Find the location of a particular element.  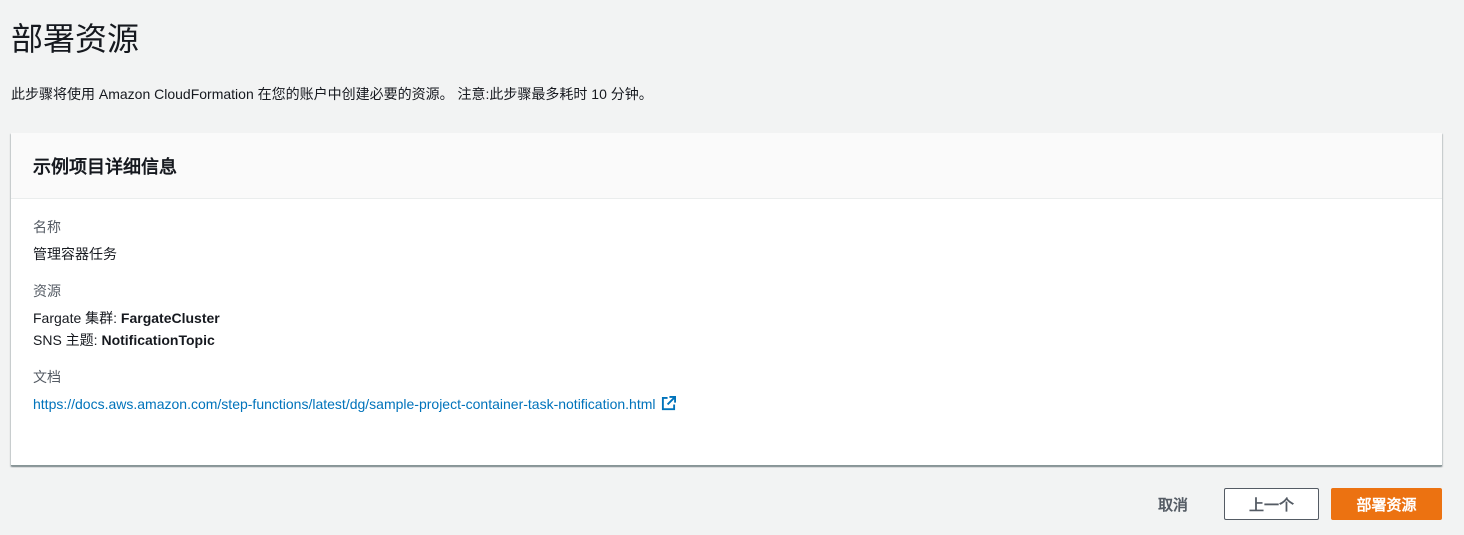

name-group: 名称 管理容器任务 is located at coordinates (726, 241).